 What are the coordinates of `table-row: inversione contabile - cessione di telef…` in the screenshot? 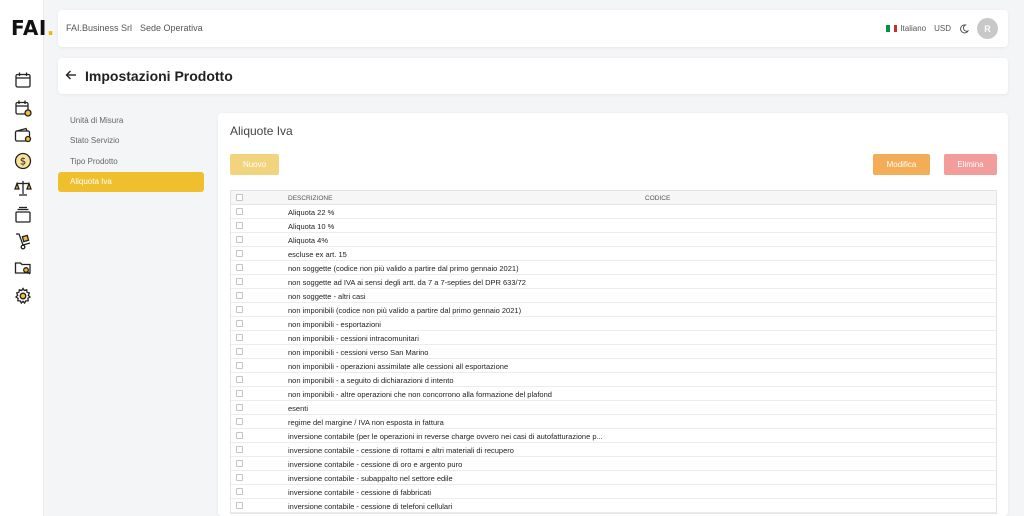 It's located at (613, 506).